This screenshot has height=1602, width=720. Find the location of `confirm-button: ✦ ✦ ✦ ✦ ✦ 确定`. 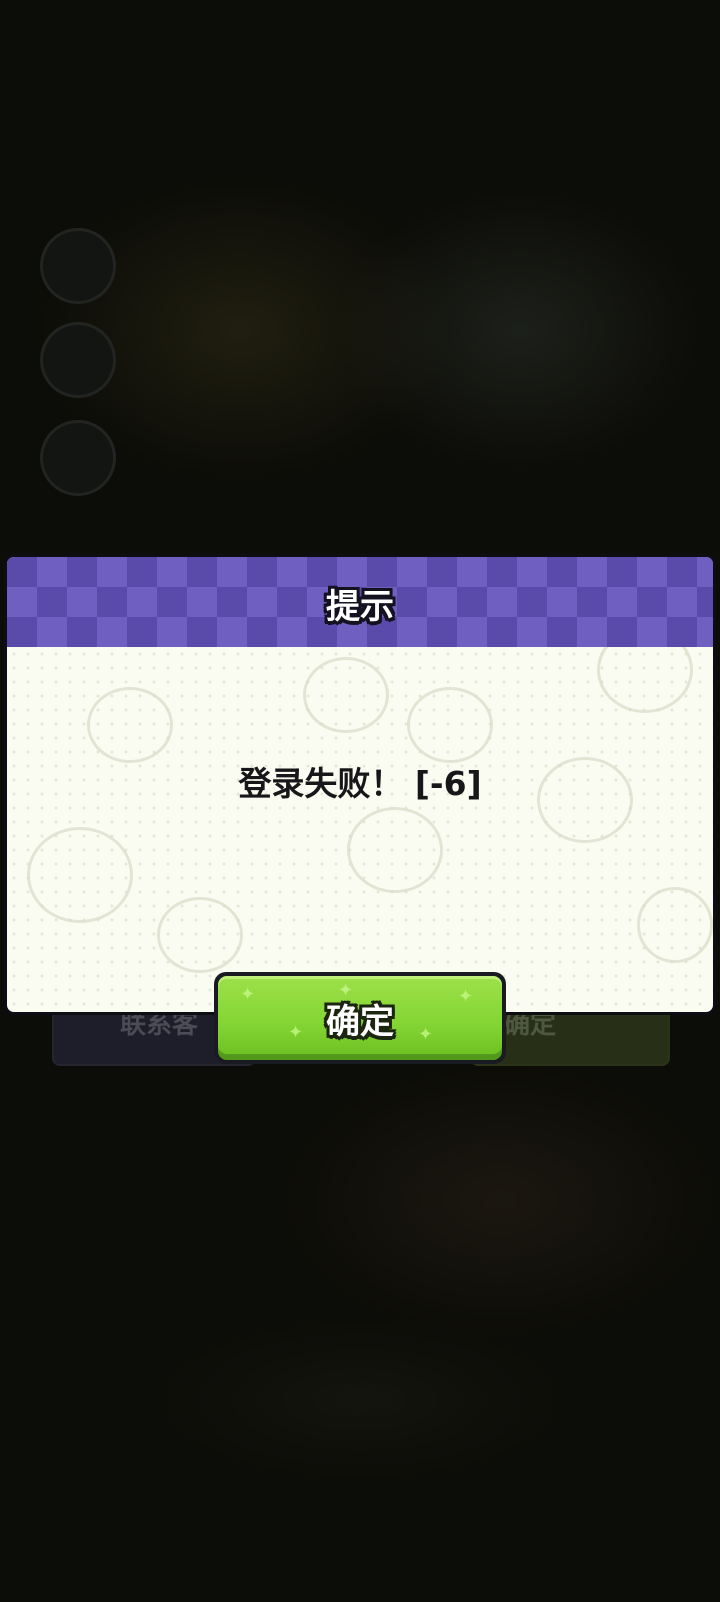

confirm-button: ✦ ✦ ✦ ✦ ✦ 确定 is located at coordinates (360, 1018).